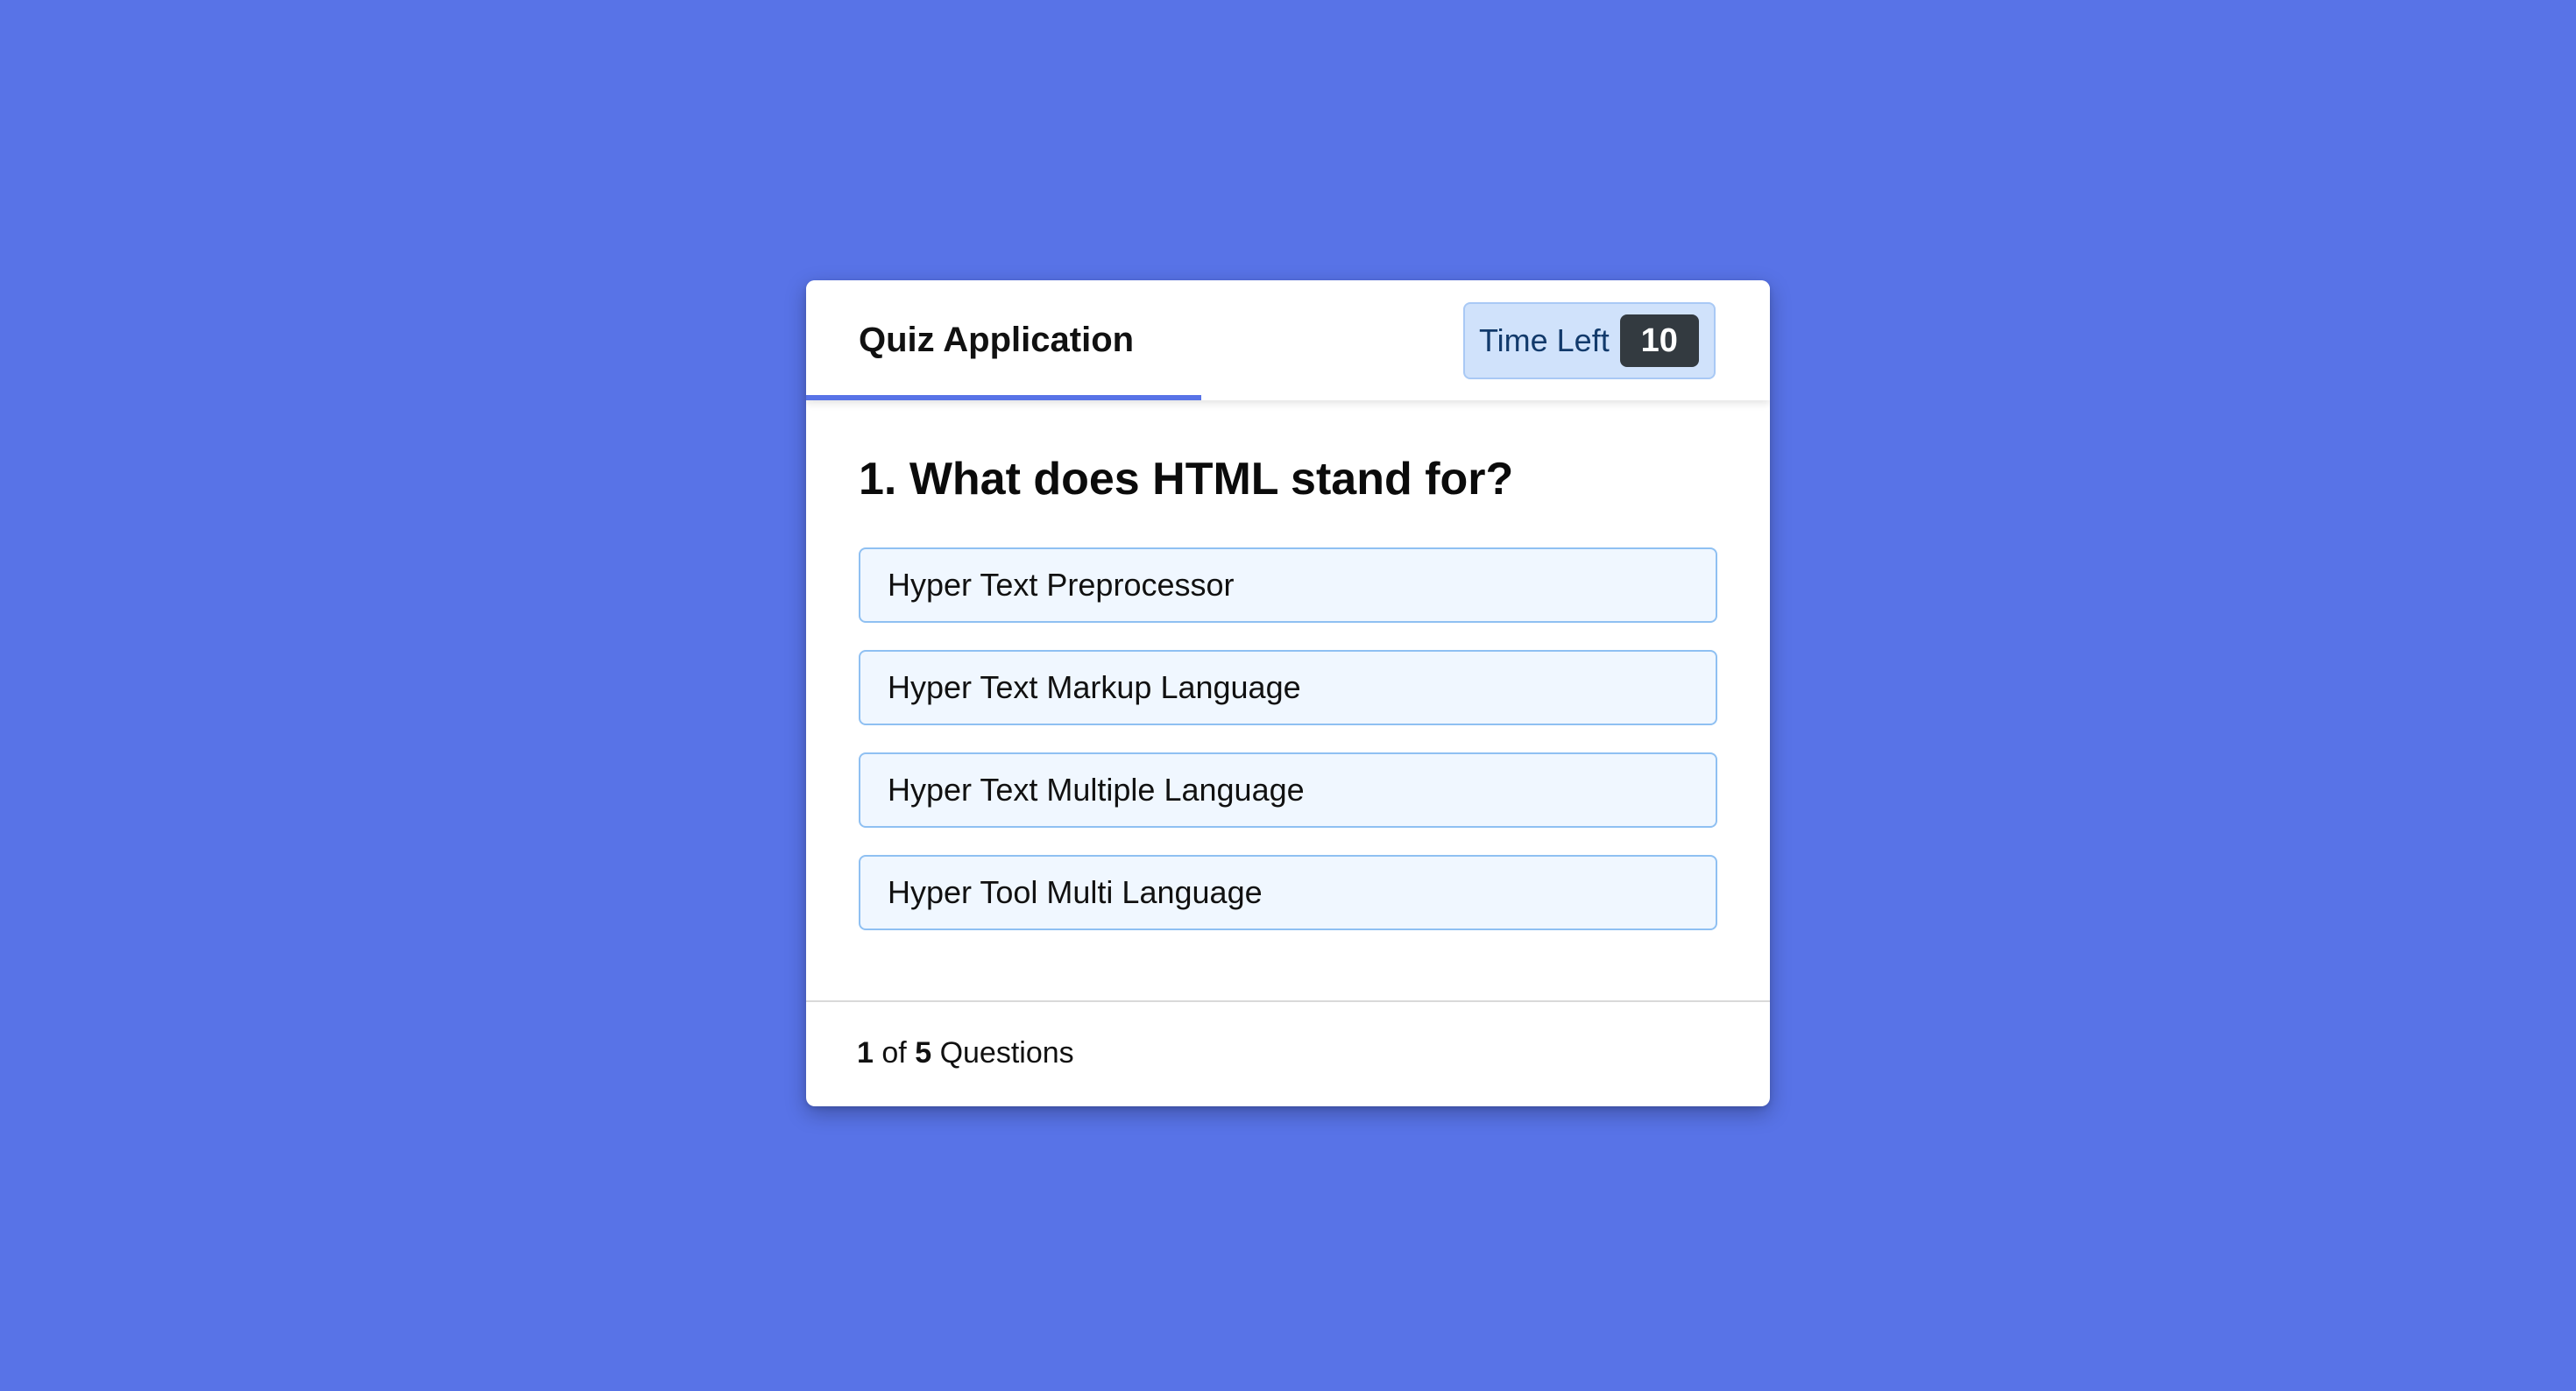 The image size is (2576, 1391). What do you see at coordinates (1288, 790) in the screenshot?
I see `option-3: Hyper Text Multiple Language` at bounding box center [1288, 790].